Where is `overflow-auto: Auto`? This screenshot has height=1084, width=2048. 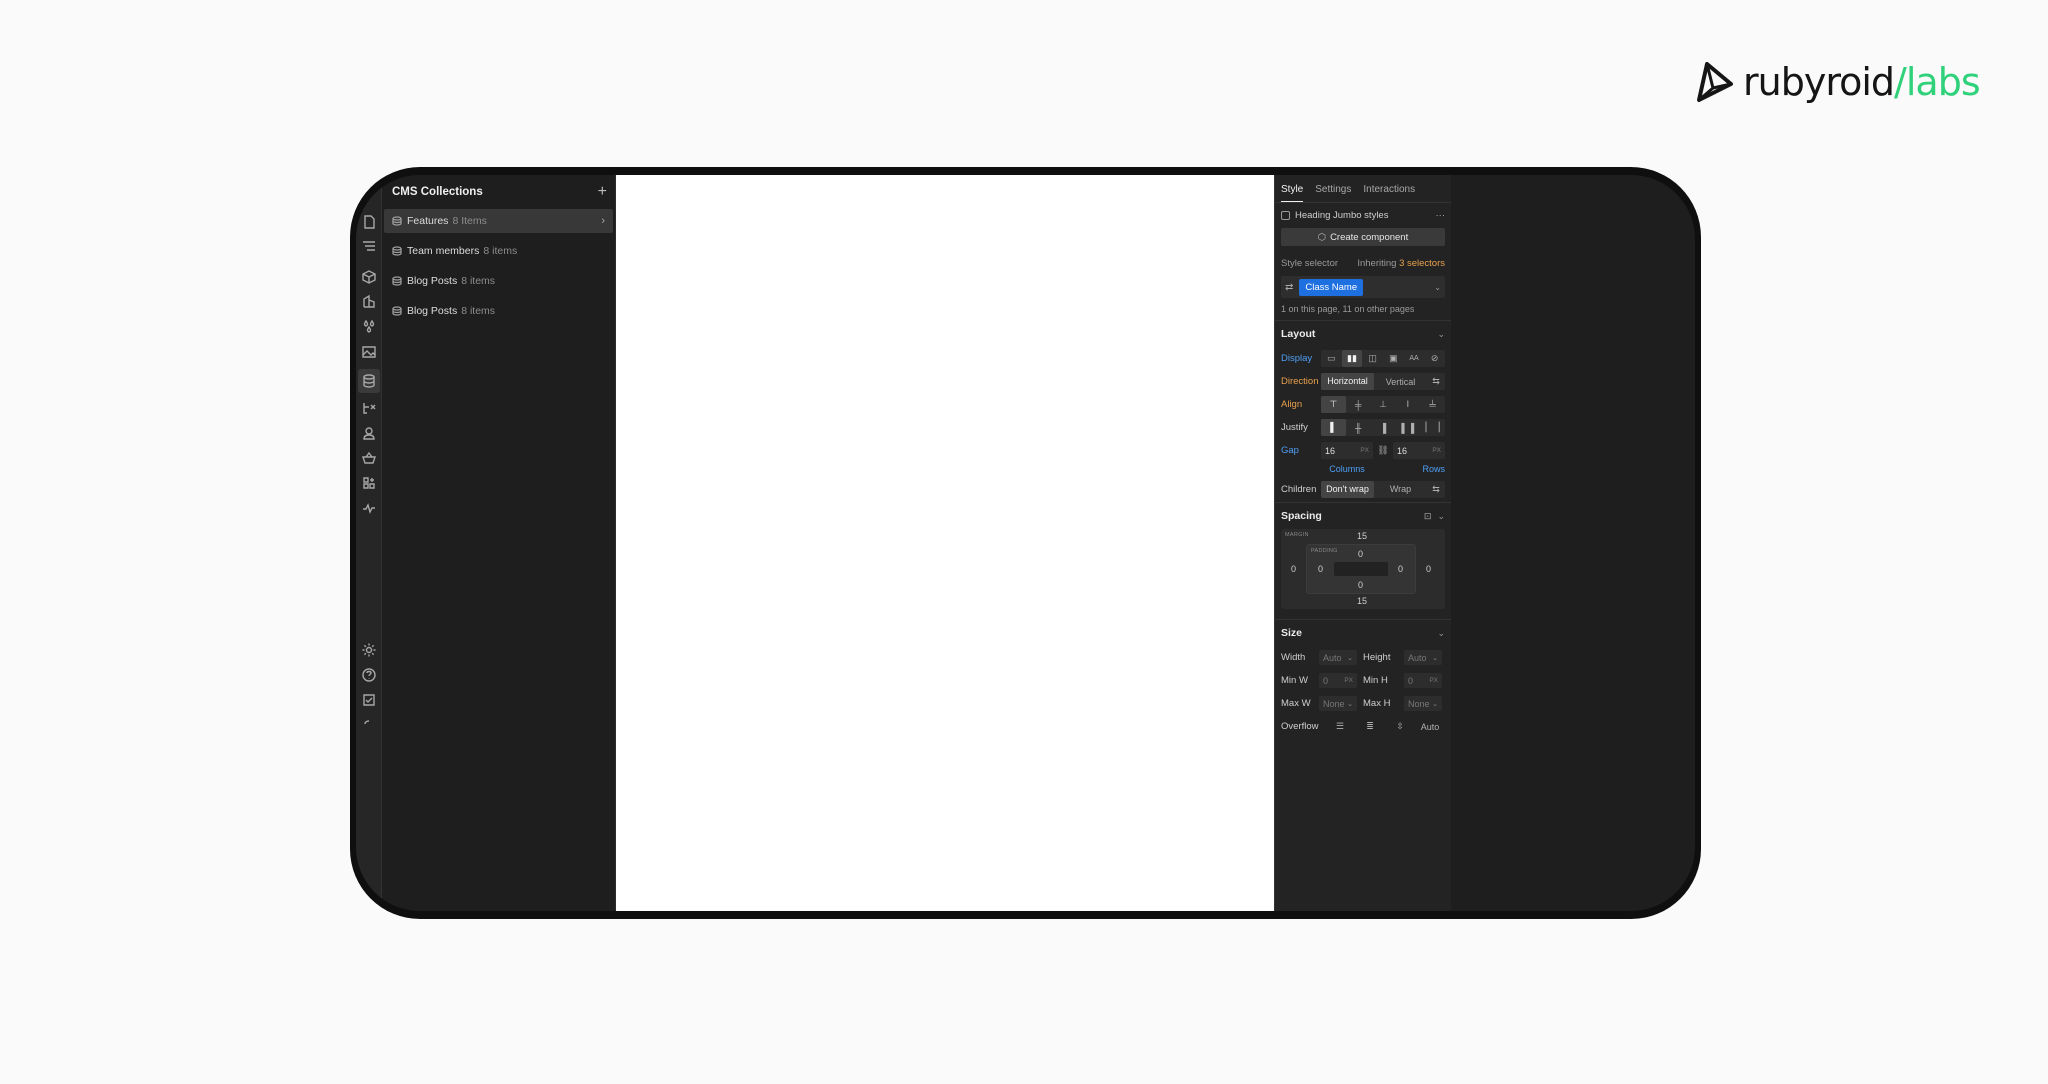 overflow-auto: Auto is located at coordinates (1430, 727).